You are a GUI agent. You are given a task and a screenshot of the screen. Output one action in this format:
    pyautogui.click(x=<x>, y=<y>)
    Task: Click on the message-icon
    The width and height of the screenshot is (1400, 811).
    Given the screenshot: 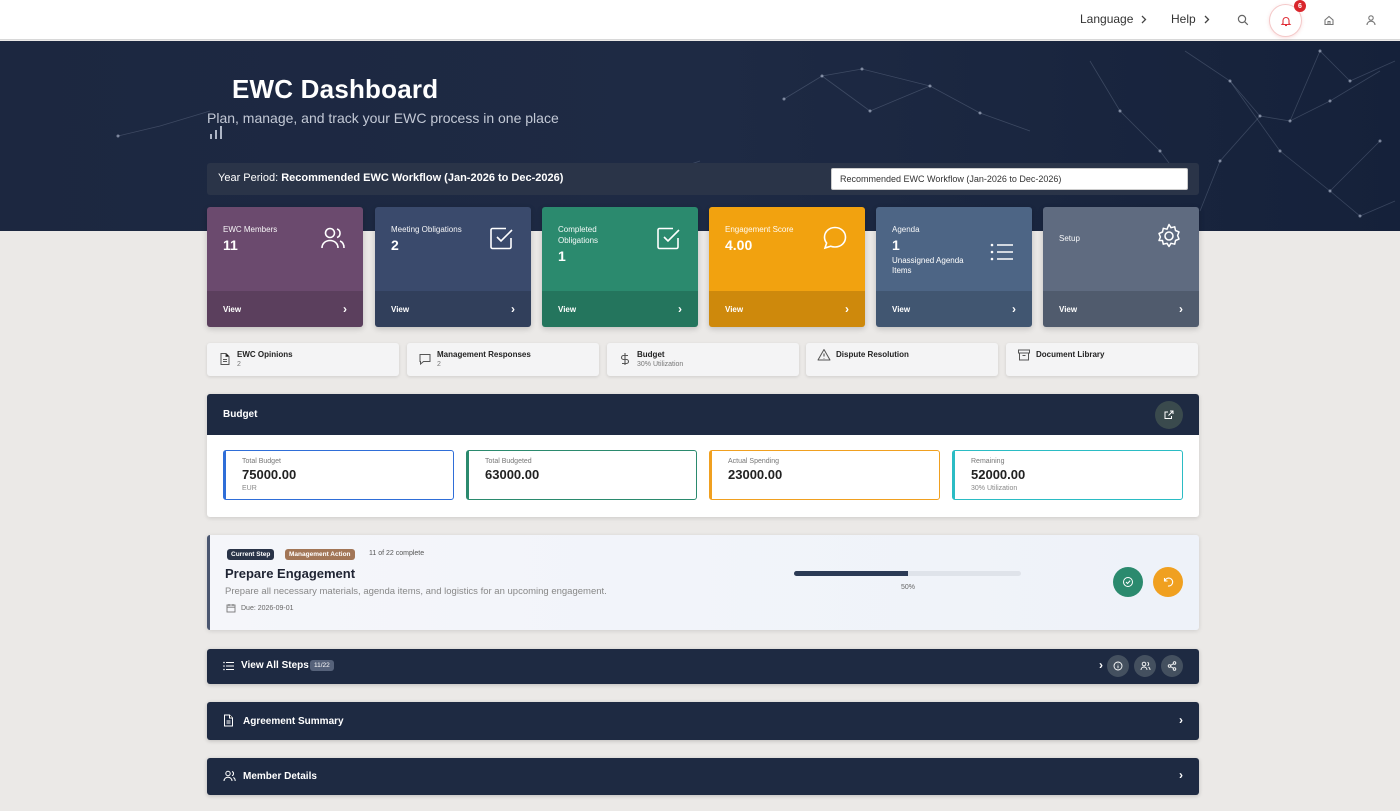 What is the action you would take?
    pyautogui.click(x=425, y=360)
    